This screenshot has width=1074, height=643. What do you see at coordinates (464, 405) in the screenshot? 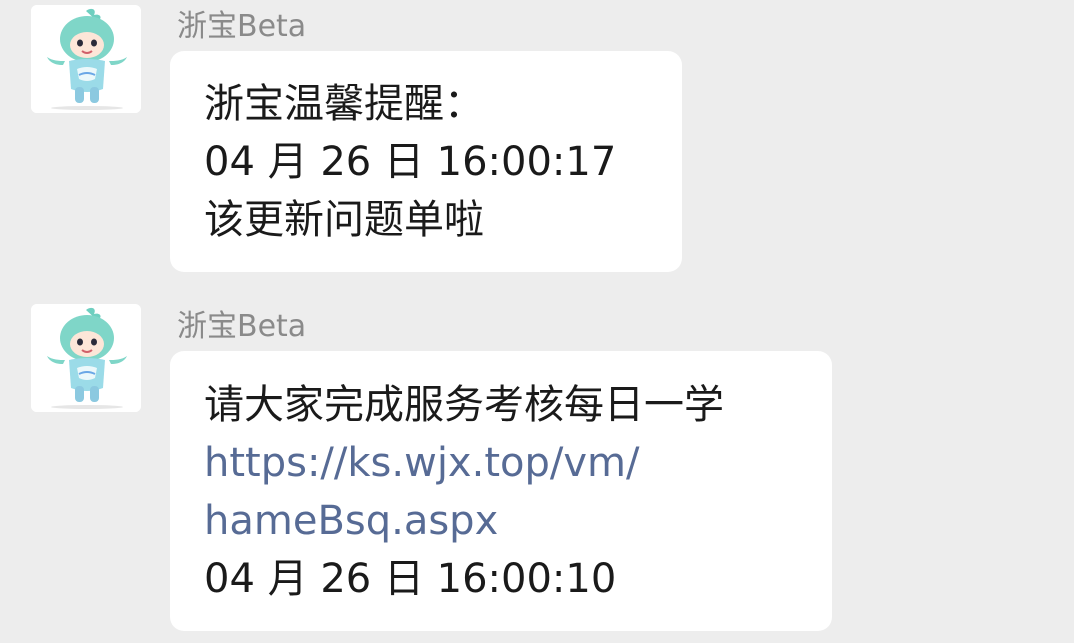
I see `message-text-line: 请大家完成服务考核每日一学` at bounding box center [464, 405].